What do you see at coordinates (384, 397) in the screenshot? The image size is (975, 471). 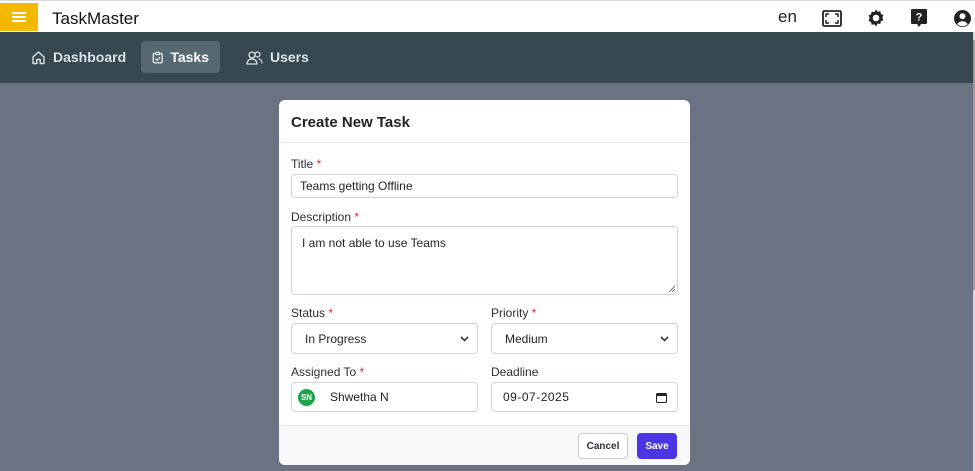 I see `assigned-to-select: SN Shwetha N` at bounding box center [384, 397].